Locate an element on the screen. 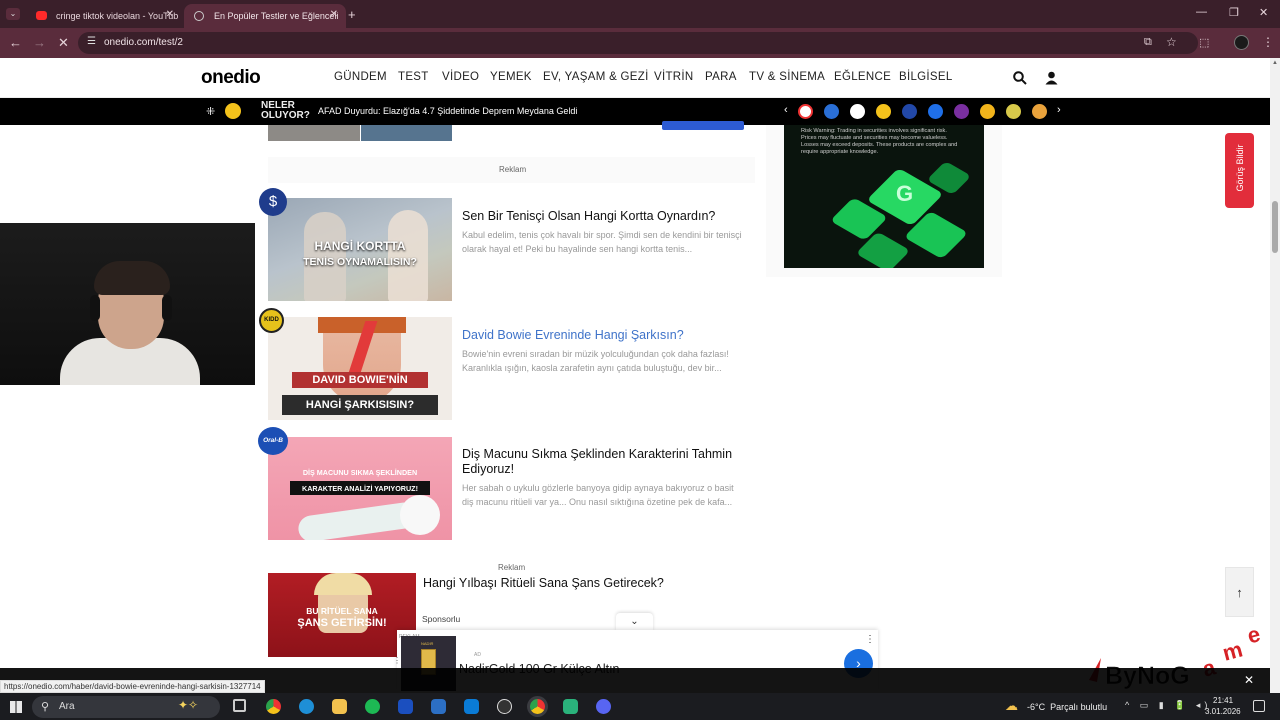  tray-icons: ^ ▭ ▮ 🔋 ◂) is located at coordinates (1168, 705).